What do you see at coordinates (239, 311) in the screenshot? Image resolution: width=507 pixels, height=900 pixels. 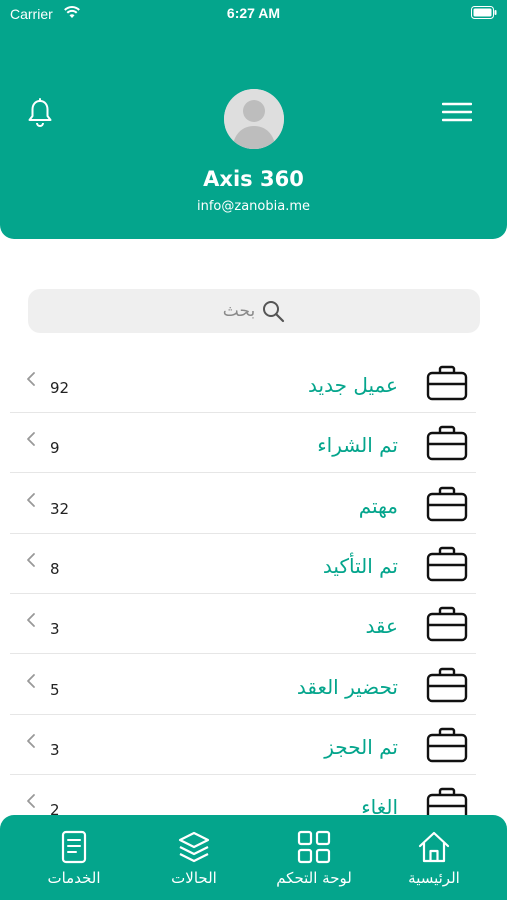 I see `search-input: بحث` at bounding box center [239, 311].